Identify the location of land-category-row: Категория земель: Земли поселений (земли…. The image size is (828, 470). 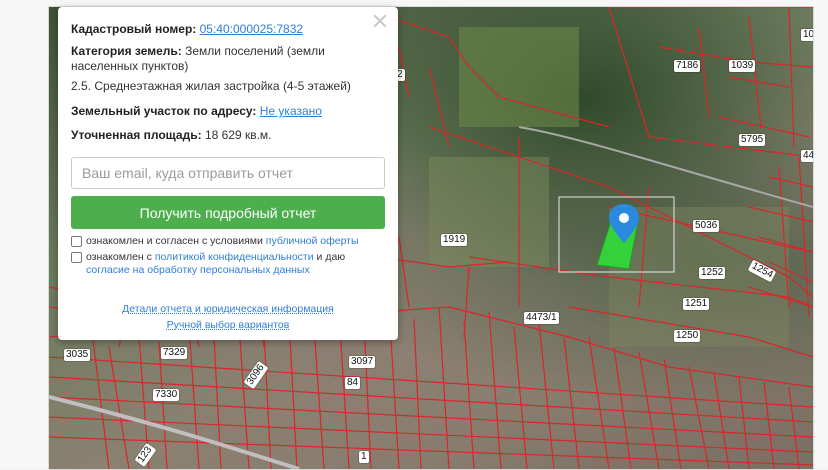
(221, 59).